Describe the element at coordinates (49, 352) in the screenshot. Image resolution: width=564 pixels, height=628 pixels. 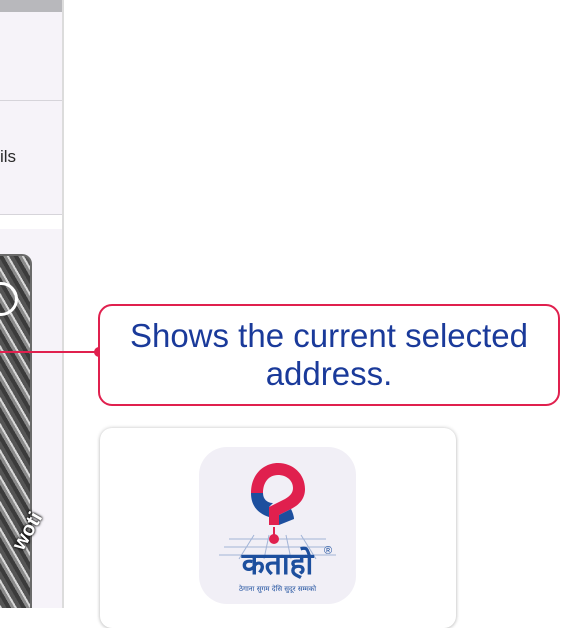
I see `callout-connector-line` at that location.